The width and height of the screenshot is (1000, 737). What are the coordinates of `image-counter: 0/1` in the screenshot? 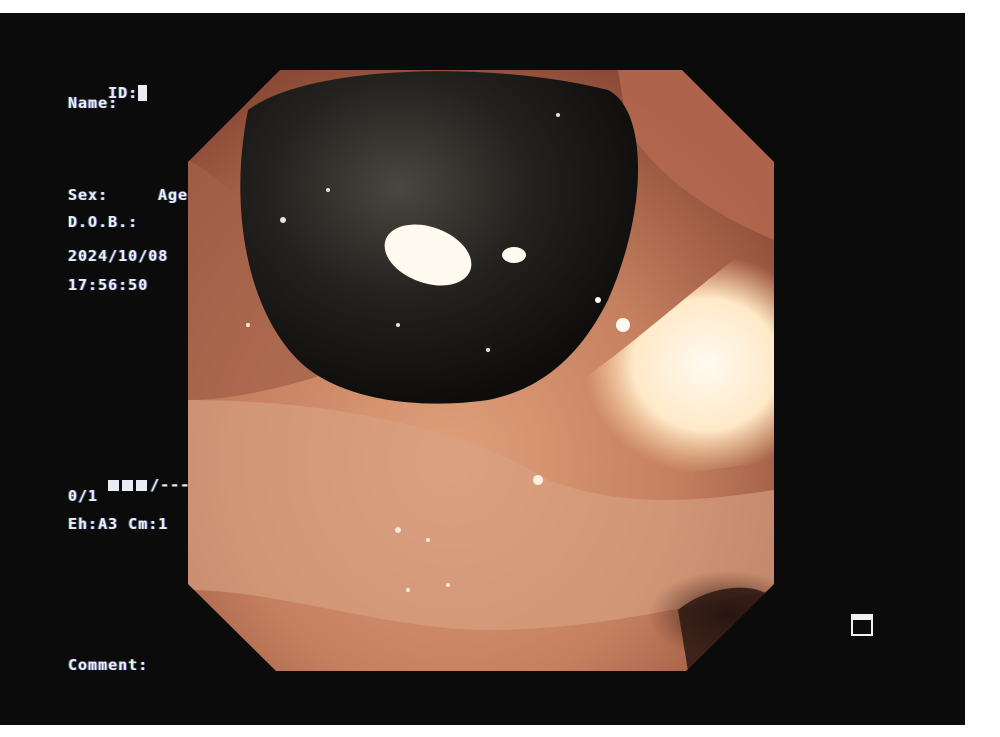 It's located at (83, 496).